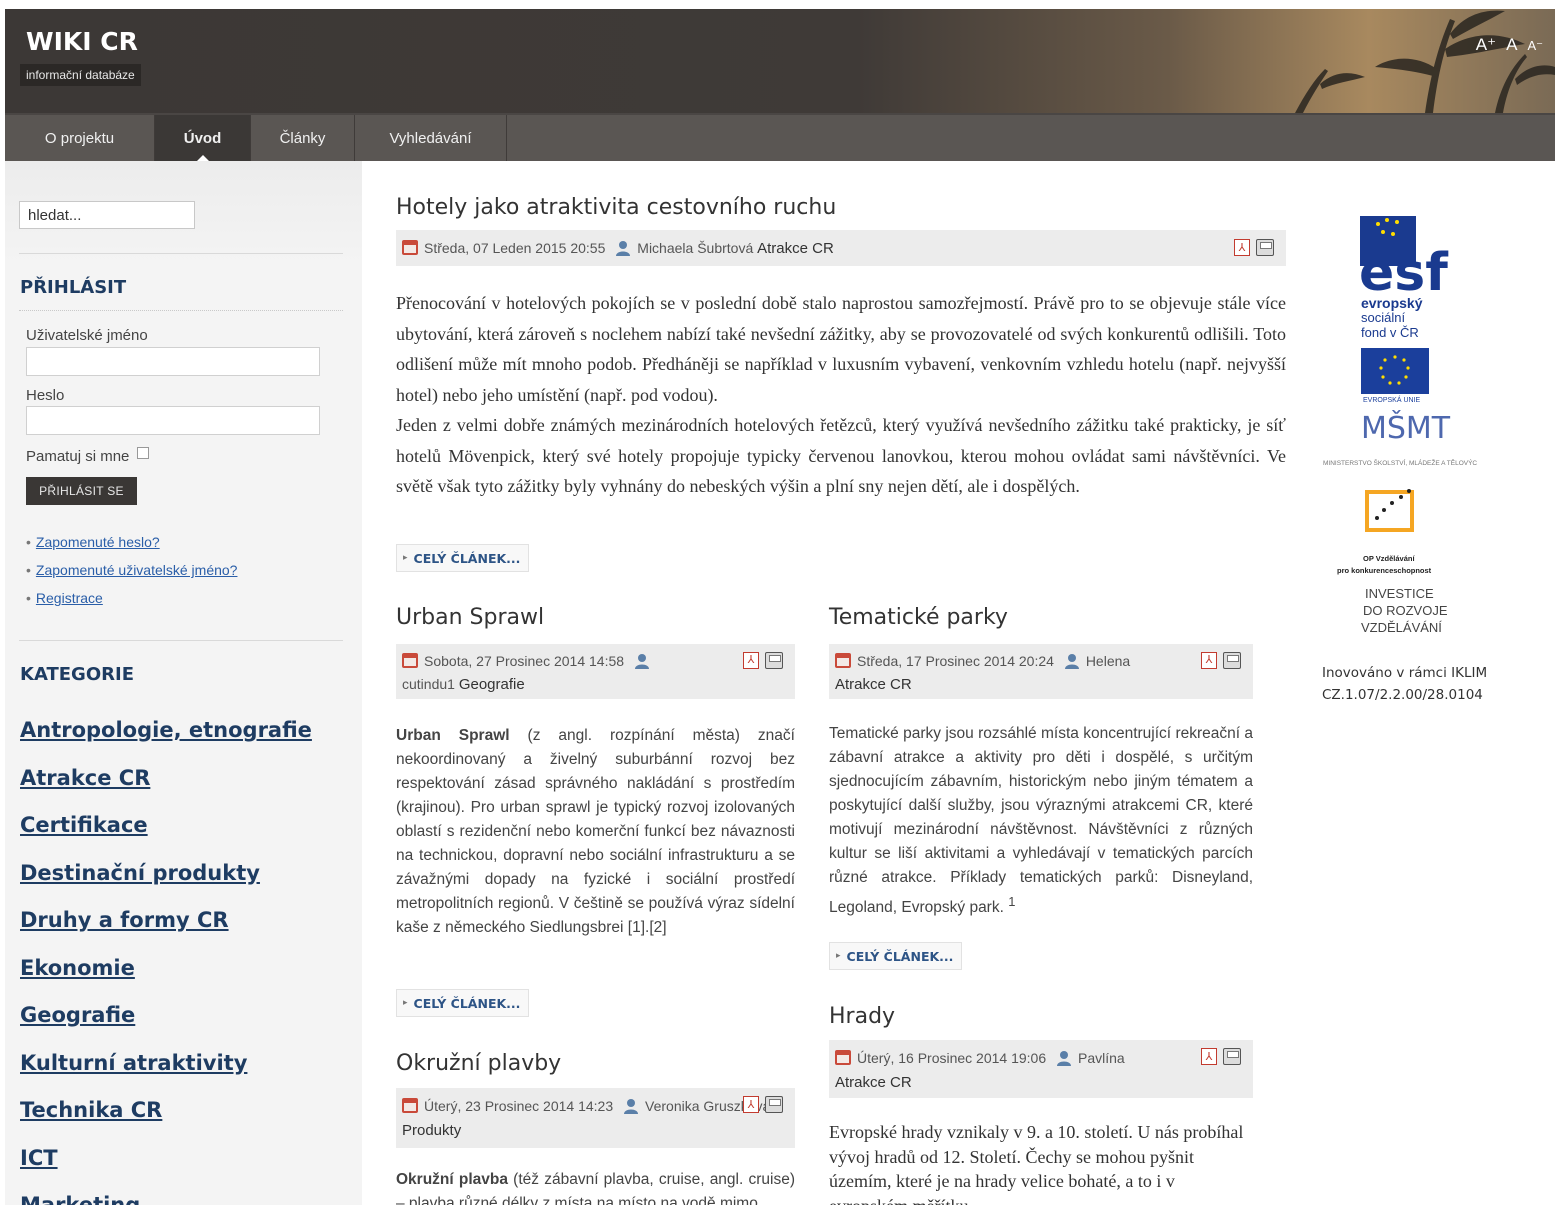  Describe the element at coordinates (1486, 45) in the screenshot. I see `font-increase-button: A⁺` at that location.